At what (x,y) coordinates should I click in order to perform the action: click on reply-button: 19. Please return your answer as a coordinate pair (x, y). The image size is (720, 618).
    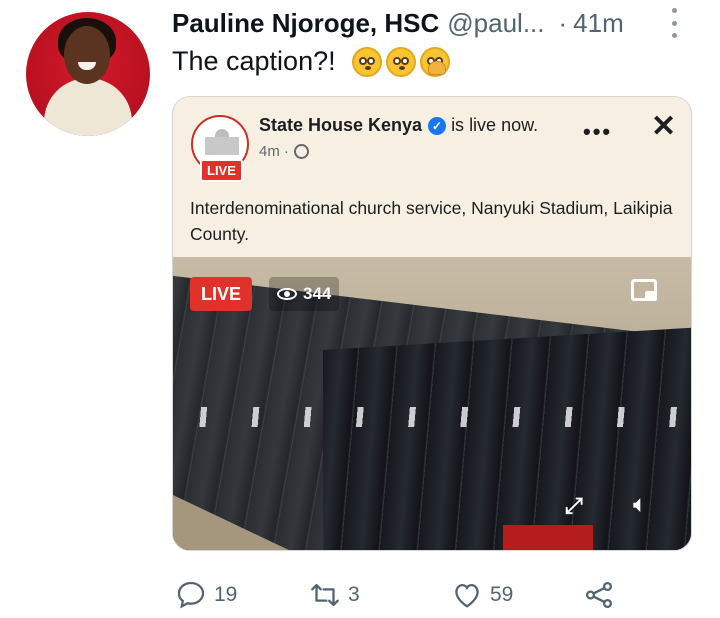
    Looking at the image, I should click on (205, 595).